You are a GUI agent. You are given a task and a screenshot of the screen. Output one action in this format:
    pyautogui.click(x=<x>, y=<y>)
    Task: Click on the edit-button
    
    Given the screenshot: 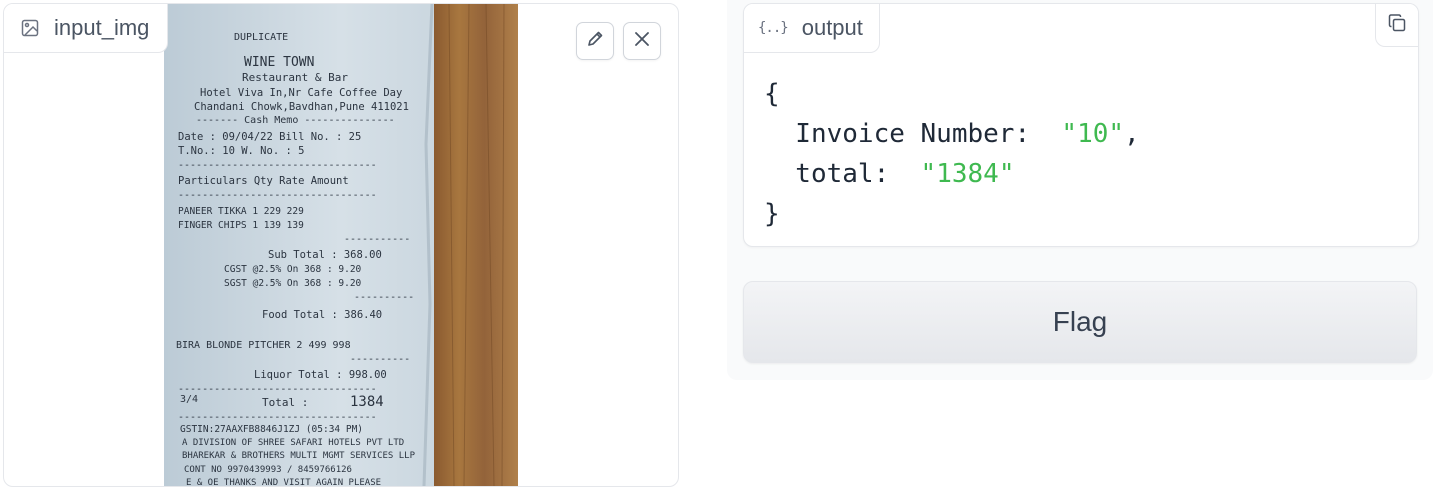 What is the action you would take?
    pyautogui.click(x=595, y=41)
    